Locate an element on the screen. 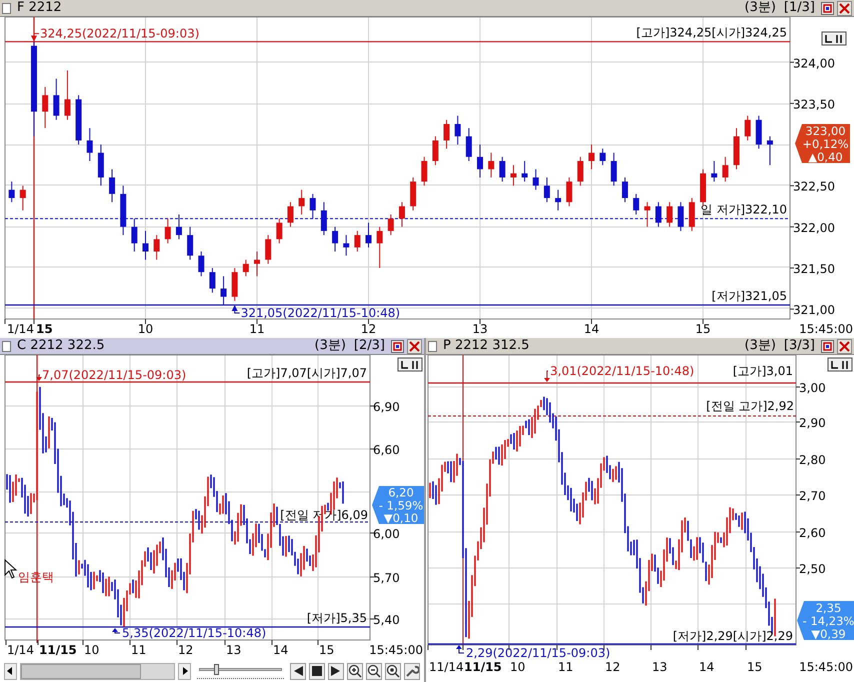 This screenshot has width=854, height=682. reference-line-label: [저가]321,05 is located at coordinates (749, 296).